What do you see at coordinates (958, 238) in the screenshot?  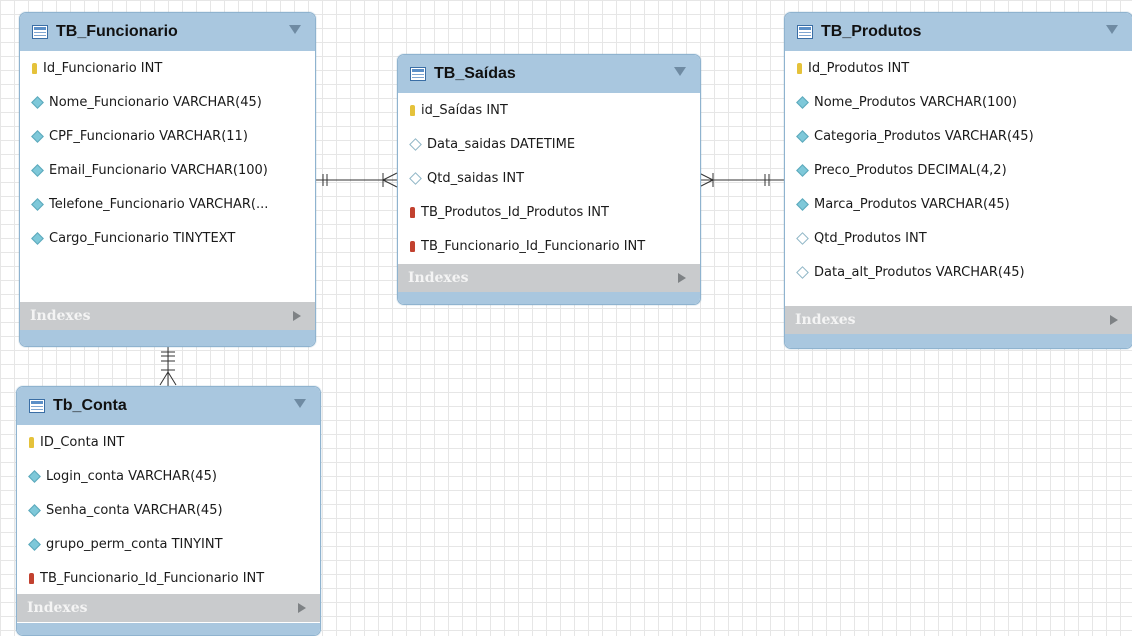 I see `column-row: Qtd_Produtos INT` at bounding box center [958, 238].